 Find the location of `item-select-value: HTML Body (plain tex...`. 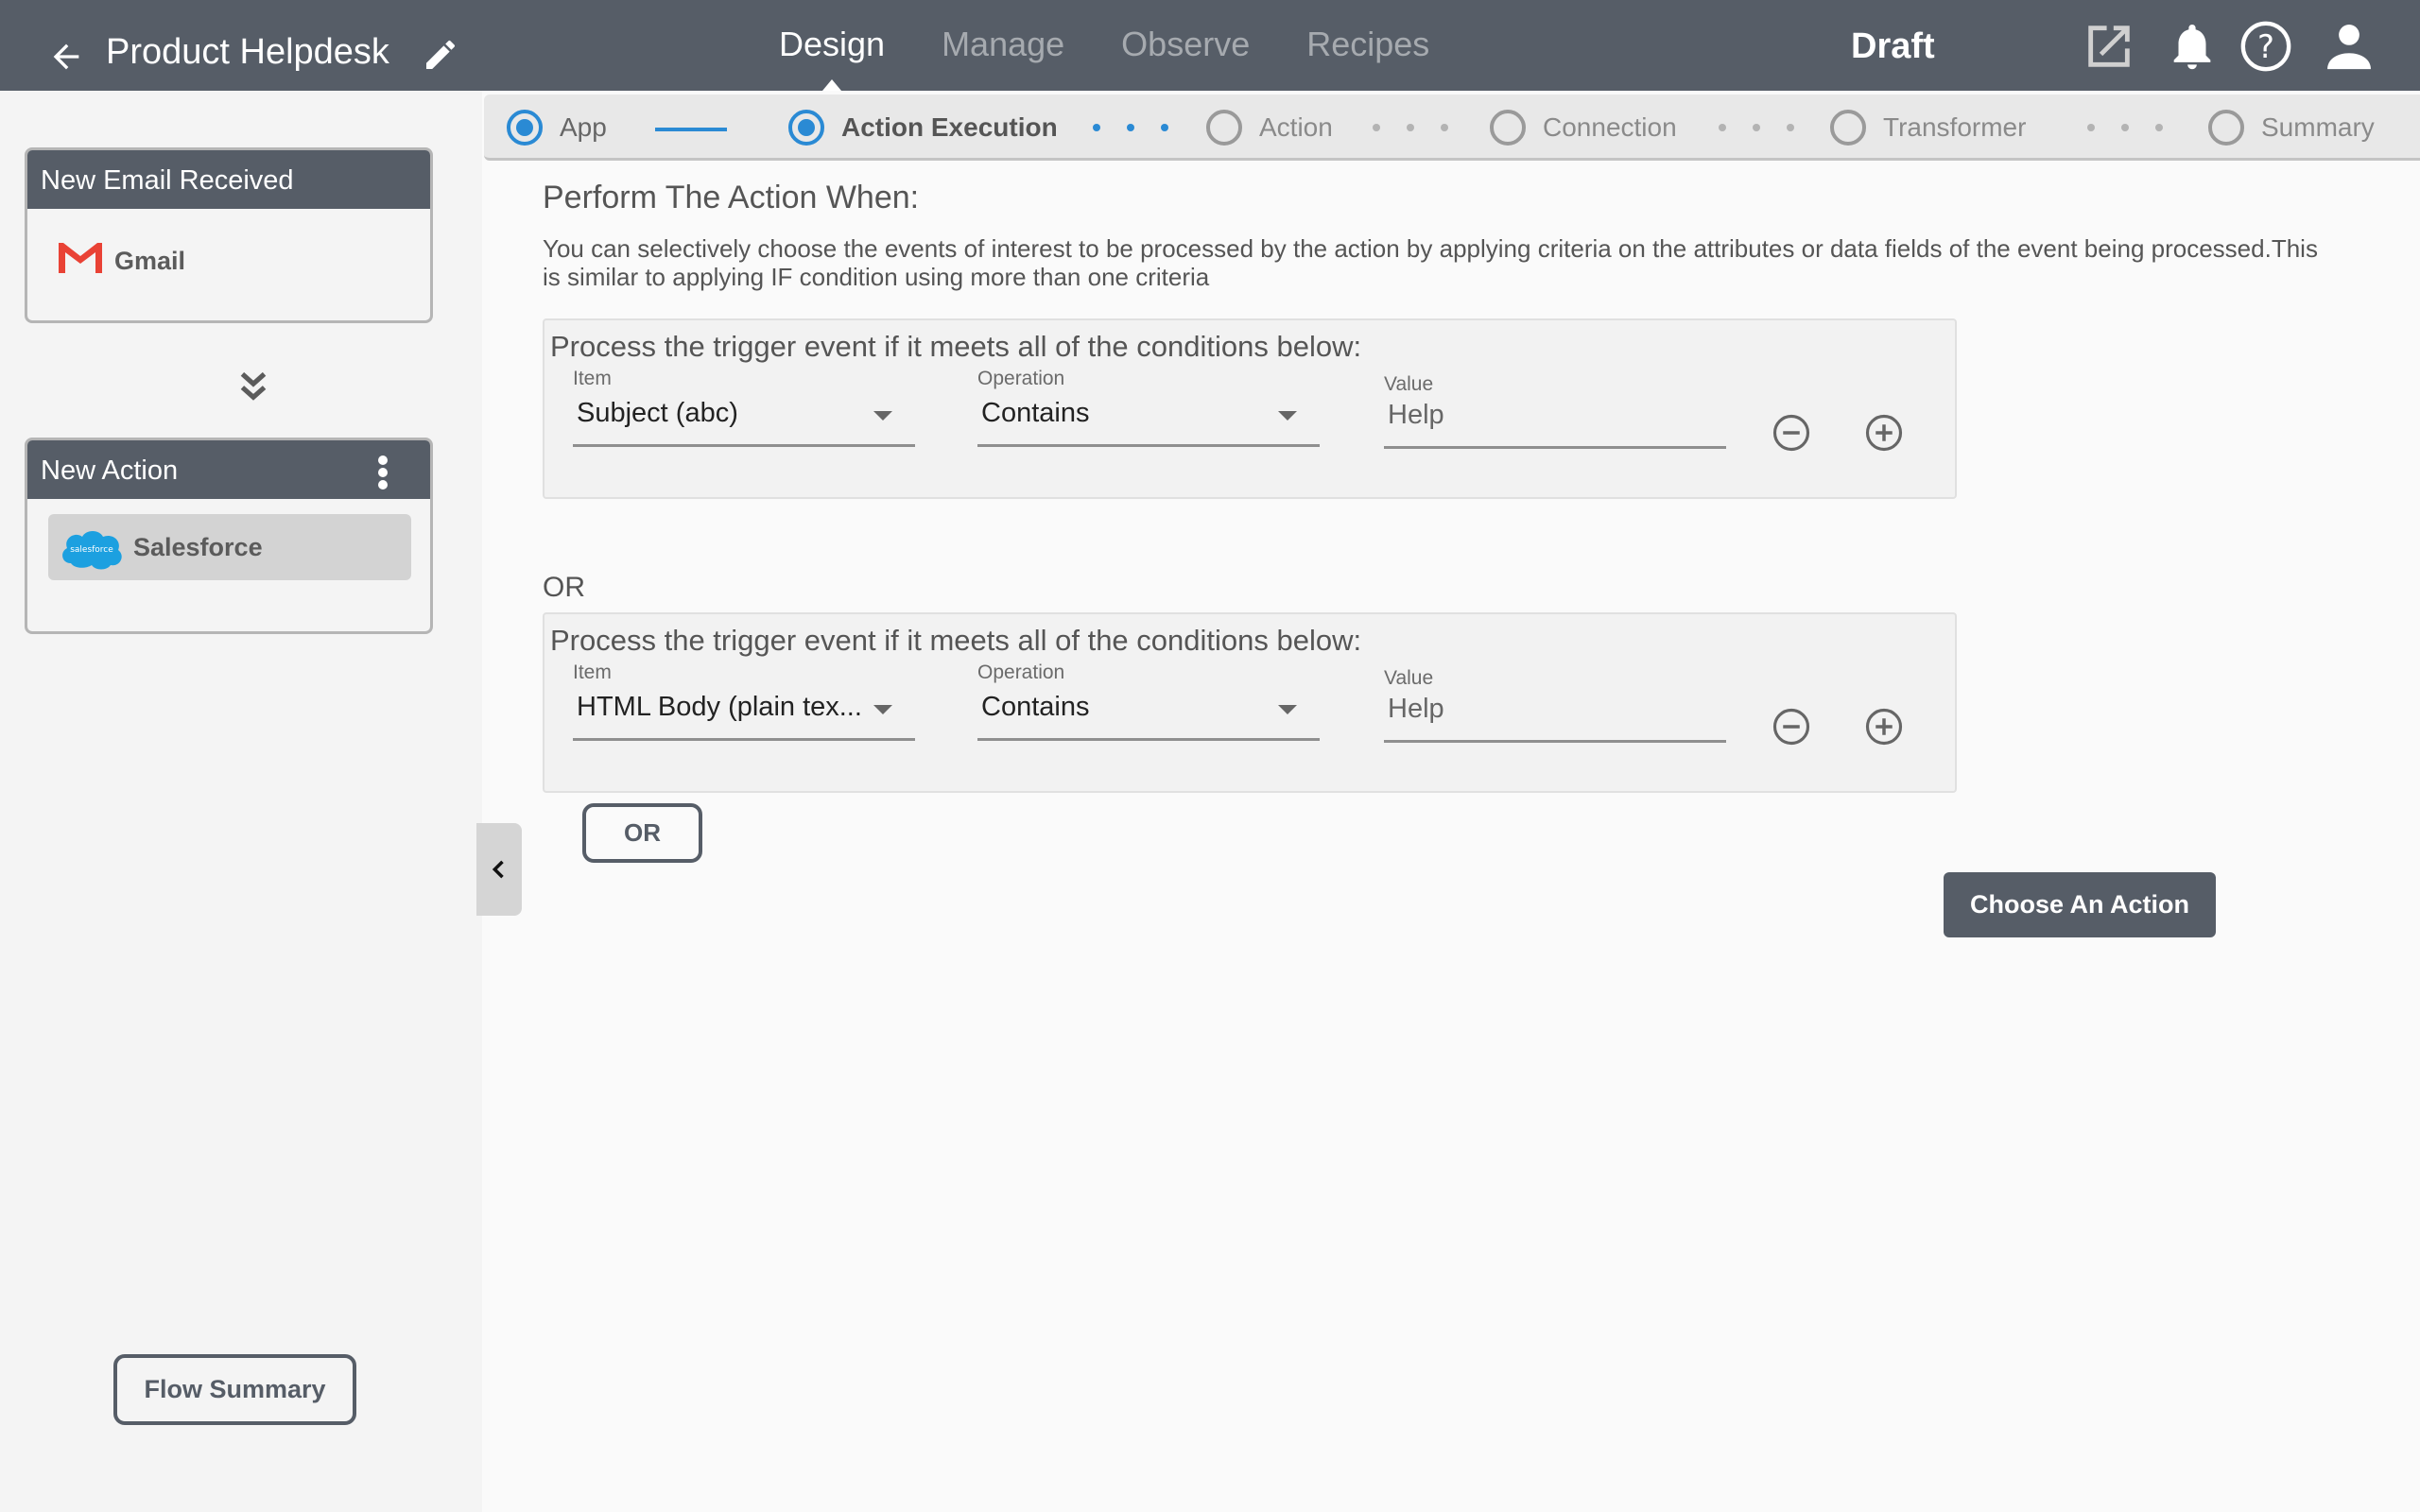

item-select-value: HTML Body (plain tex... is located at coordinates (719, 707).